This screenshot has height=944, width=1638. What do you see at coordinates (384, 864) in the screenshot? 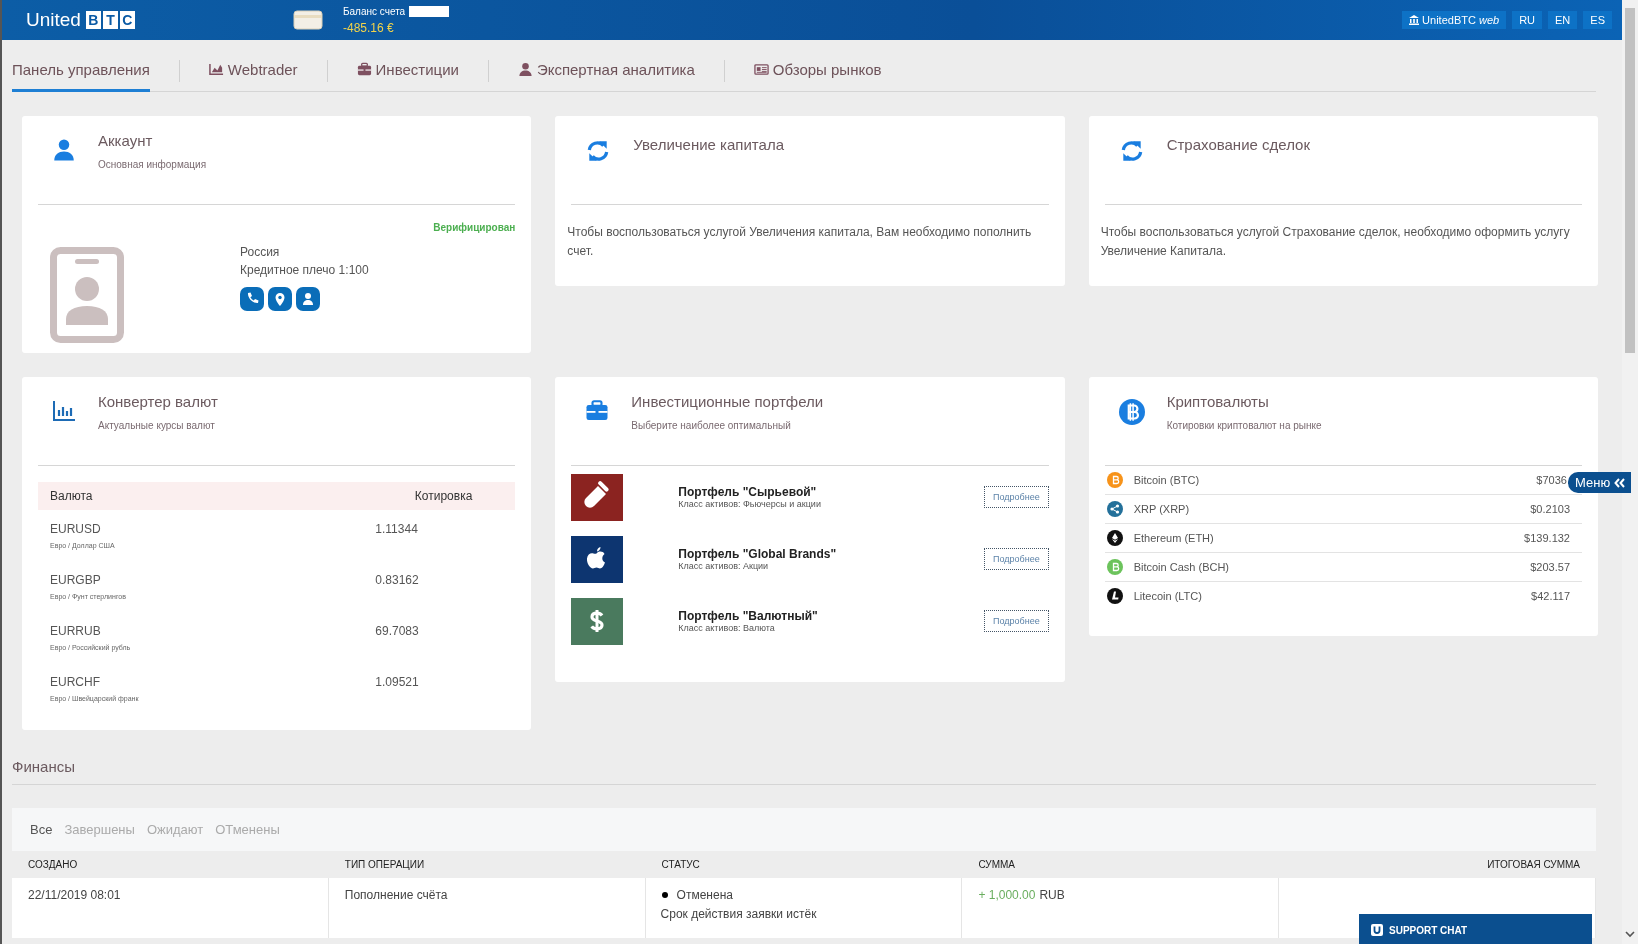
I see `column-header: ТИП ОПЕРАЦИИ` at bounding box center [384, 864].